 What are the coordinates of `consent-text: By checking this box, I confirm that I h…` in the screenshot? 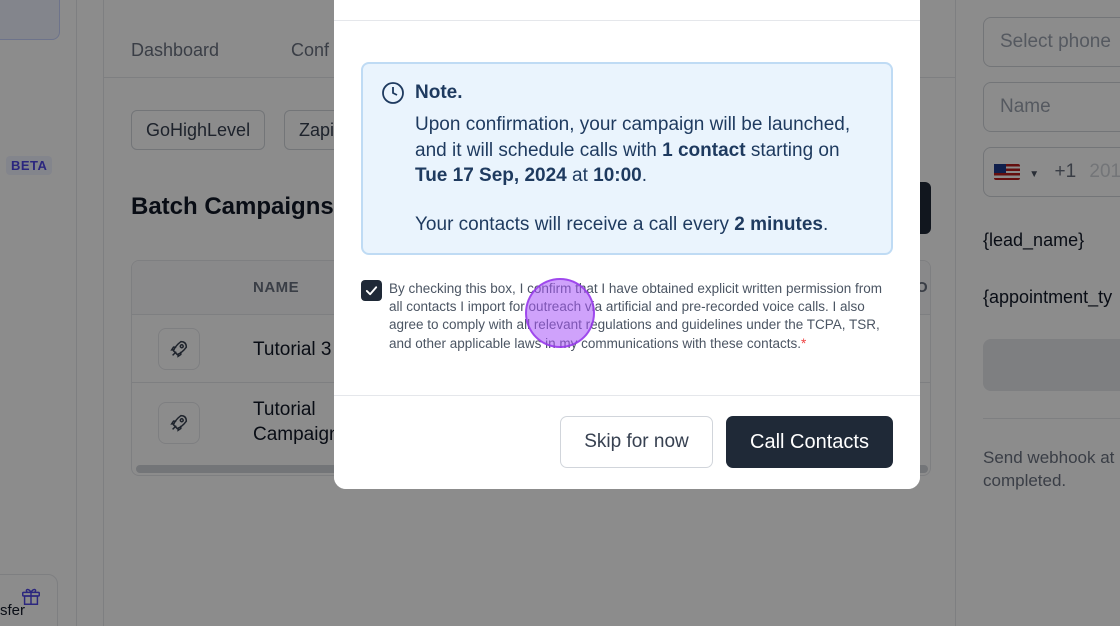 It's located at (635, 316).